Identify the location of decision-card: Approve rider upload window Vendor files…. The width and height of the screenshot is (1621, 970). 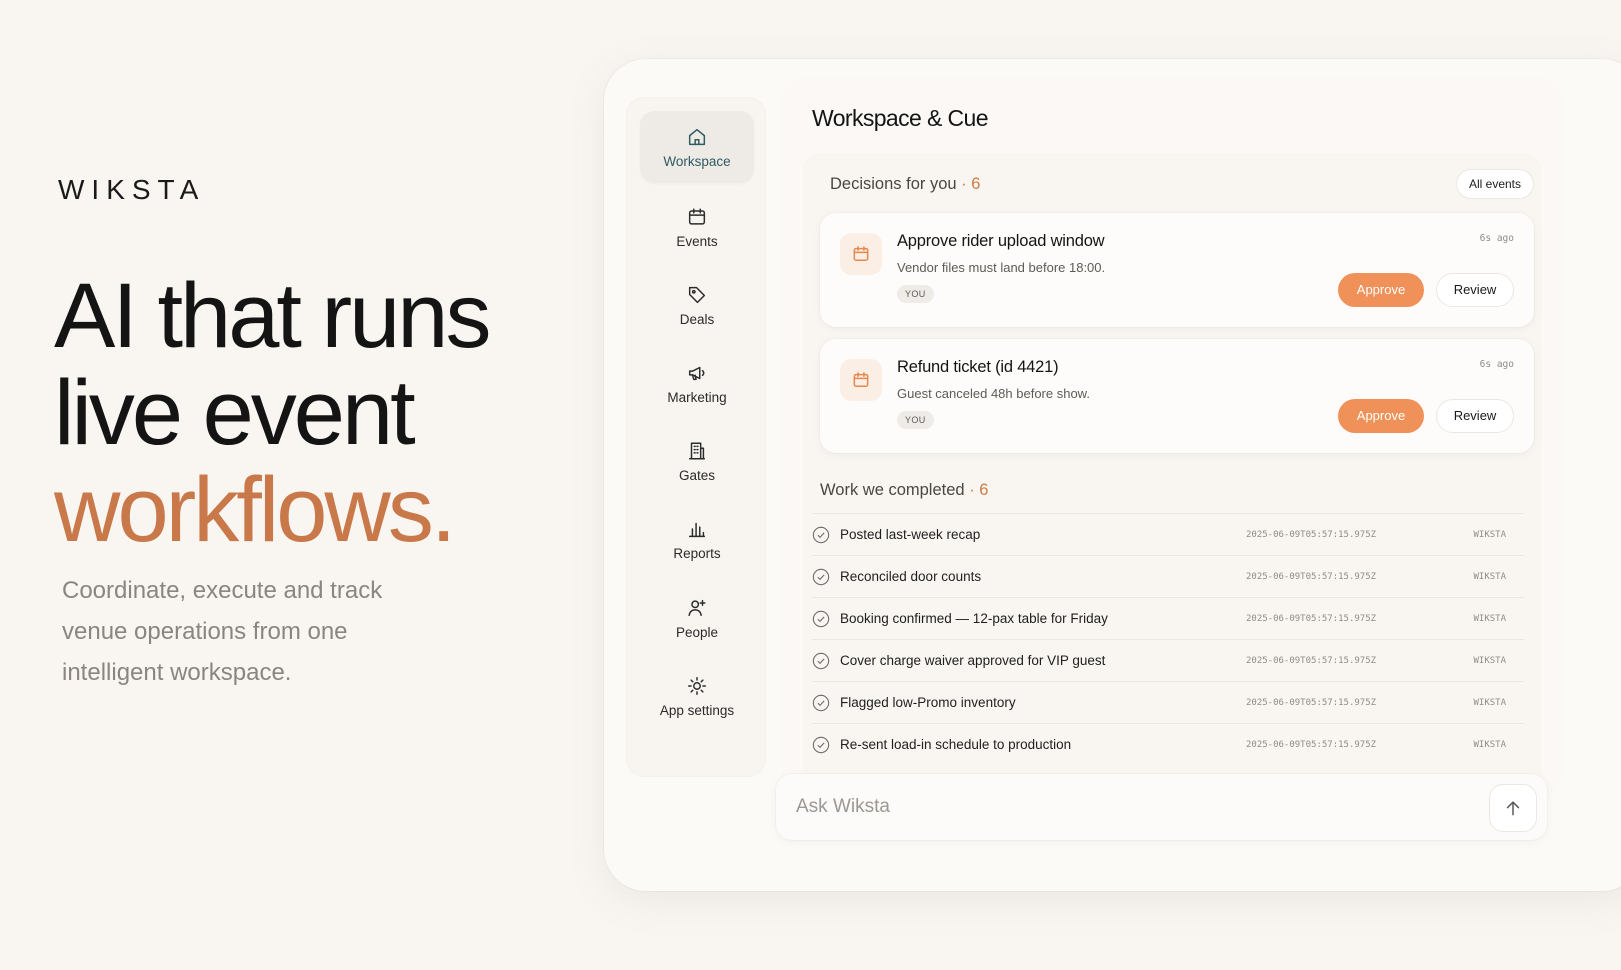
(1177, 270).